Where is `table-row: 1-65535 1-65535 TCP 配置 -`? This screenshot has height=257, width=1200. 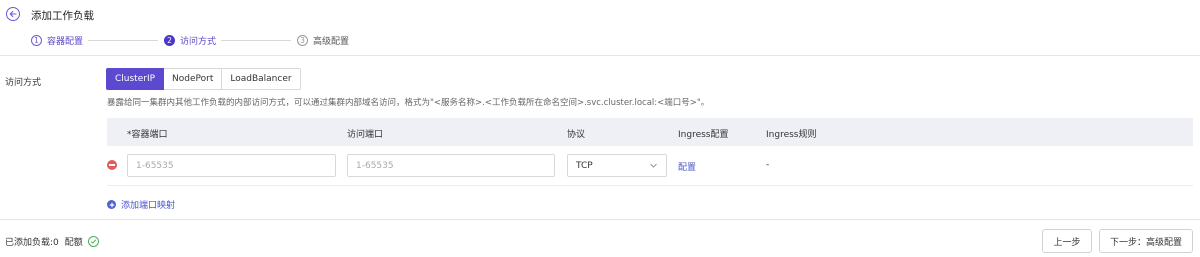 table-row: 1-65535 1-65535 TCP 配置 - is located at coordinates (650, 166).